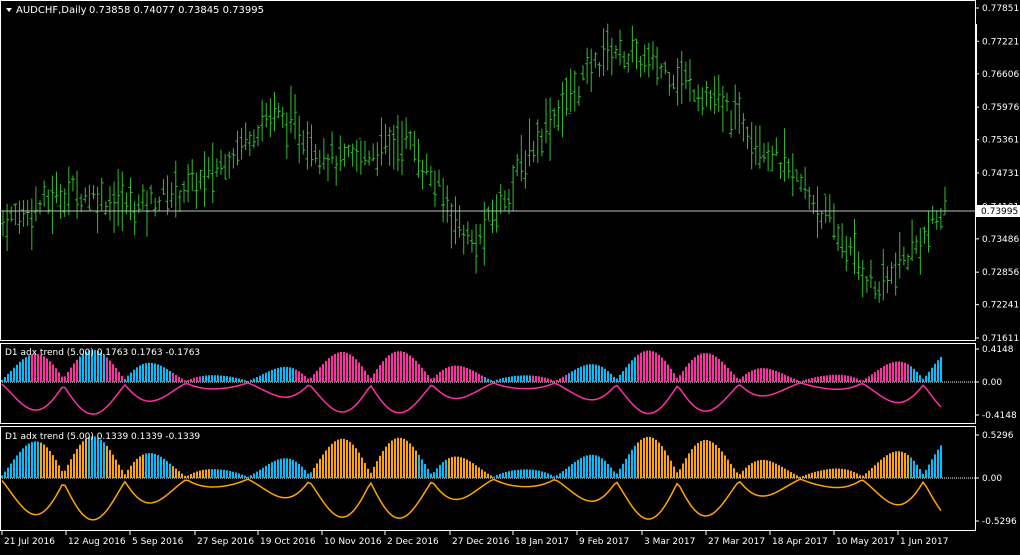 This screenshot has height=555, width=1020. What do you see at coordinates (999, 522) in the screenshot?
I see `indicator-axis-label: -0.5296` at bounding box center [999, 522].